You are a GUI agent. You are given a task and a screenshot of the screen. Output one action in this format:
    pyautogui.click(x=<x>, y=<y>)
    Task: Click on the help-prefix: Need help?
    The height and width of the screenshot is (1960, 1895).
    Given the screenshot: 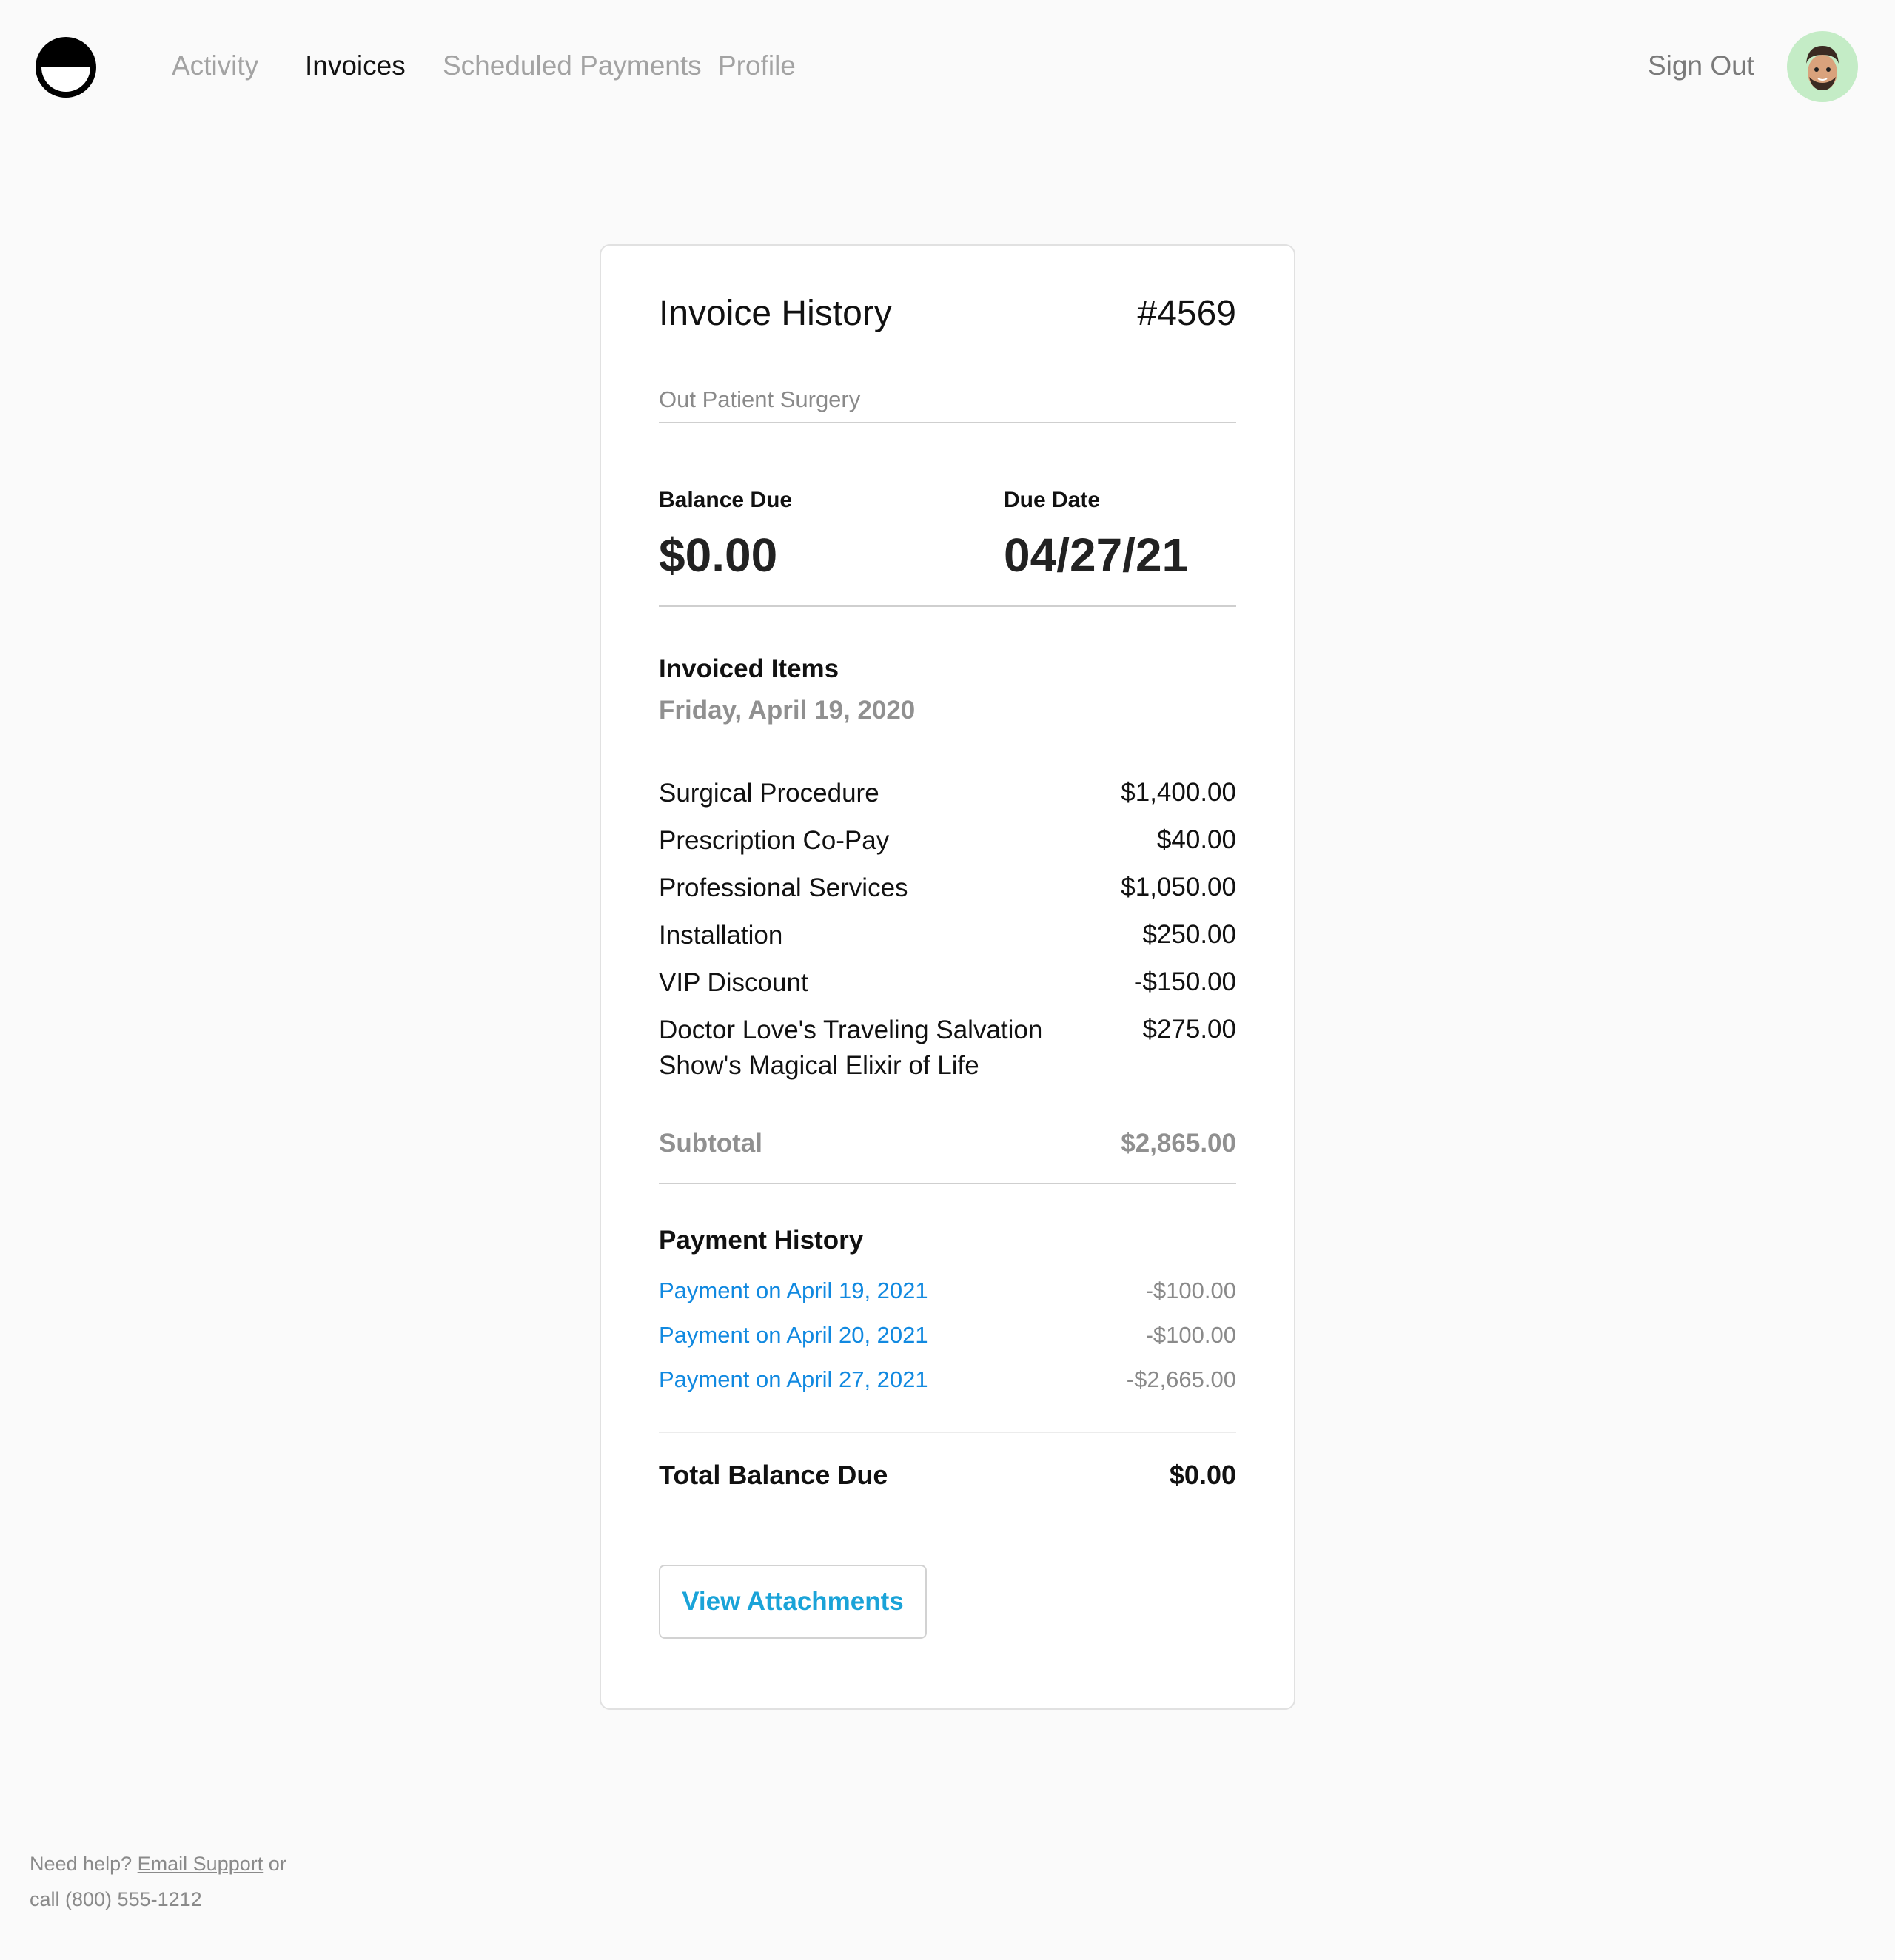 What is the action you would take?
    pyautogui.click(x=81, y=1864)
    